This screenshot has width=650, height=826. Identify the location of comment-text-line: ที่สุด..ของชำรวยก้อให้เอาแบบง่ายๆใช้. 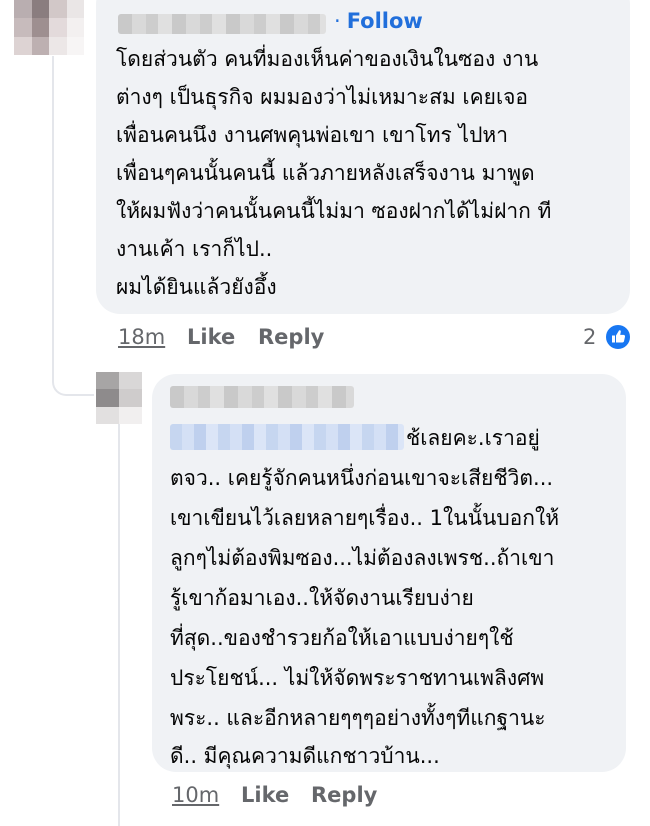
(342, 638).